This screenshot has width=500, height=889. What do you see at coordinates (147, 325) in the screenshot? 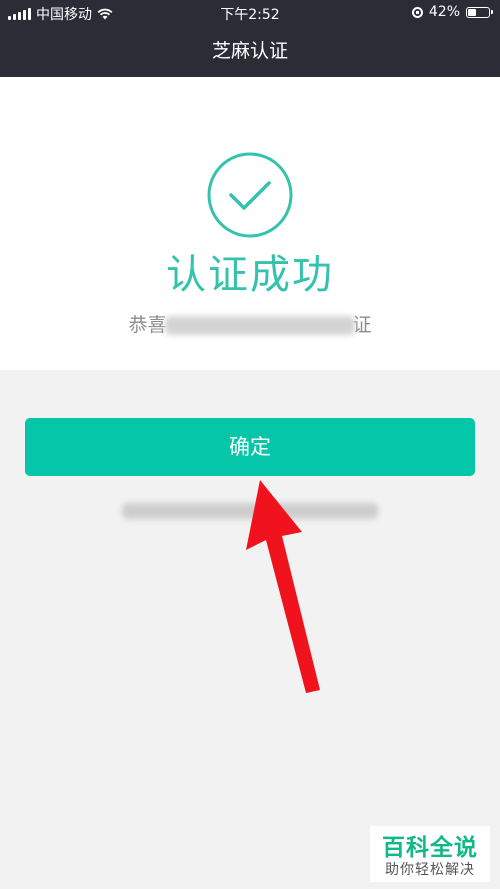
I see `subtitle-prefix: 恭喜` at bounding box center [147, 325].